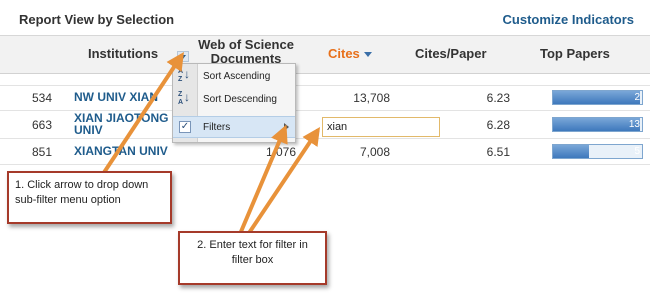 The image size is (650, 308). I want to click on cites-value: 7,008, so click(374, 152).